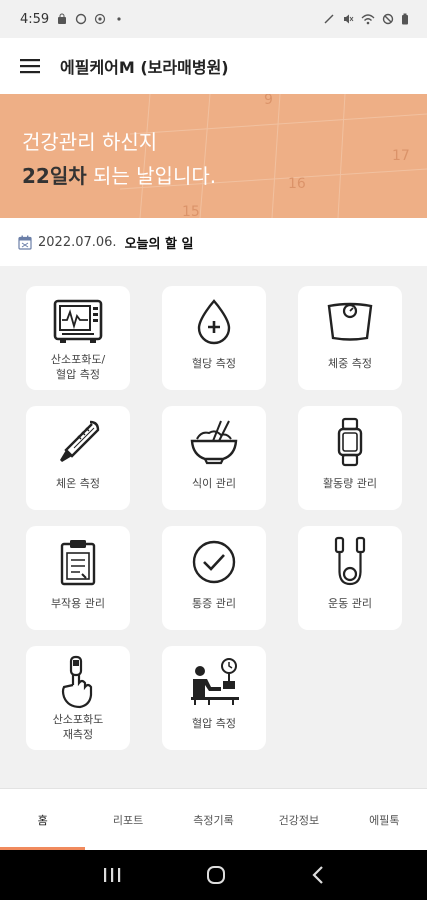 The image size is (427, 900). Describe the element at coordinates (77, 242) in the screenshot. I see `today-date: 2022.07.06.` at that location.